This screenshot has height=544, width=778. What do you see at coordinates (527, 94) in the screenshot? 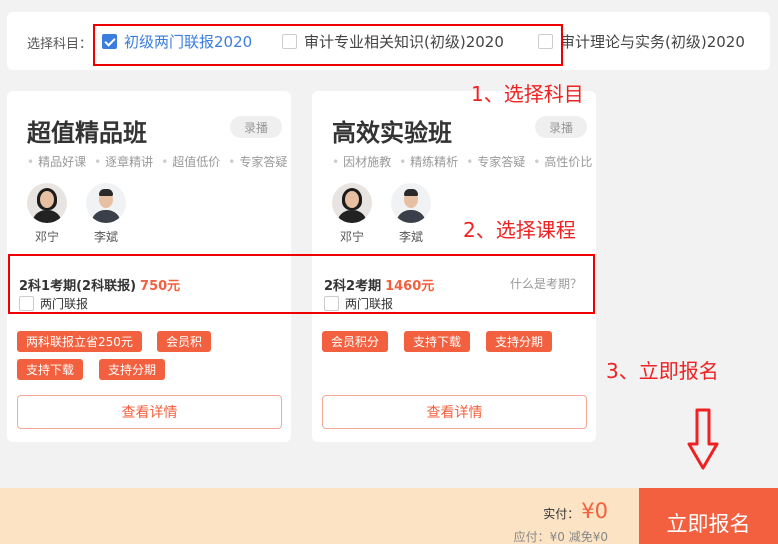
I see `annotation-step1: 1、选择科目` at bounding box center [527, 94].